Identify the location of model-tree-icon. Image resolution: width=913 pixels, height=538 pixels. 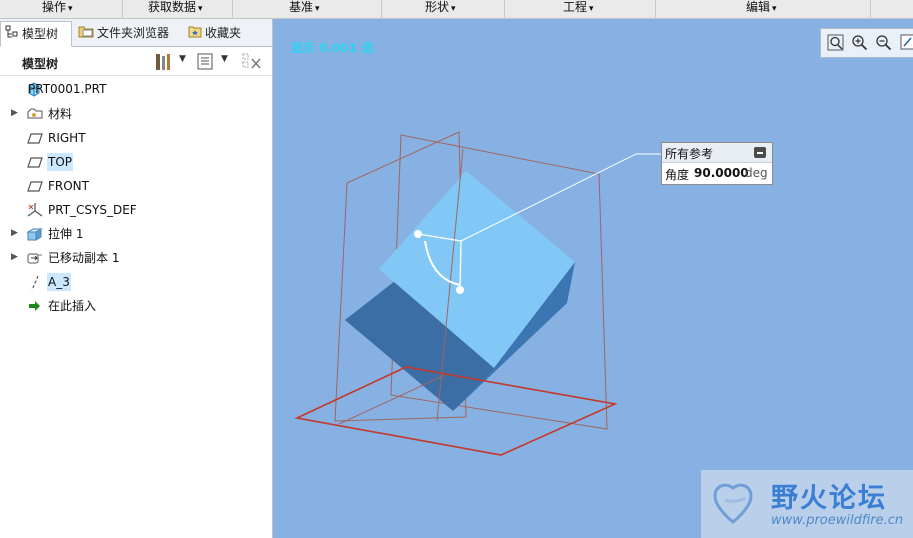
(12, 35).